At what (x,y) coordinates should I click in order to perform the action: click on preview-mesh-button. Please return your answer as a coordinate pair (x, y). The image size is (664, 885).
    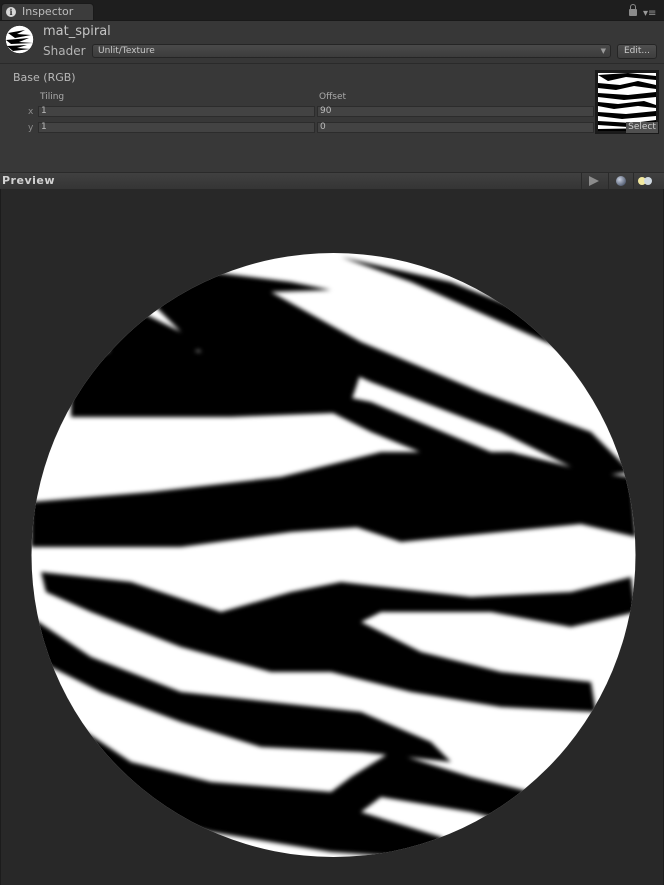
    Looking at the image, I should click on (620, 181).